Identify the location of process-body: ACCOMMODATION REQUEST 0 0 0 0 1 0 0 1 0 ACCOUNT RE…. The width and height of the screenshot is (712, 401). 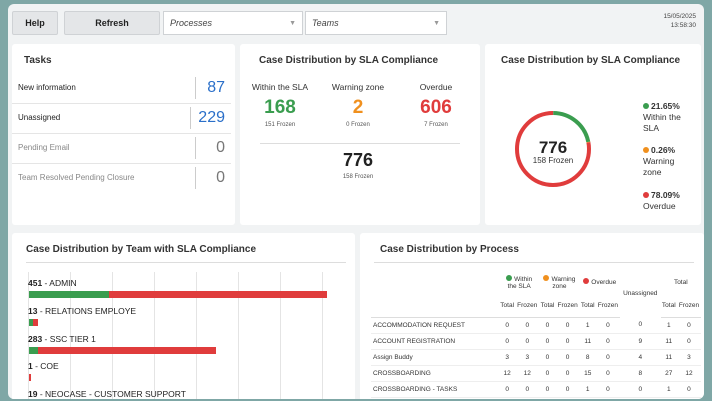
(536, 357).